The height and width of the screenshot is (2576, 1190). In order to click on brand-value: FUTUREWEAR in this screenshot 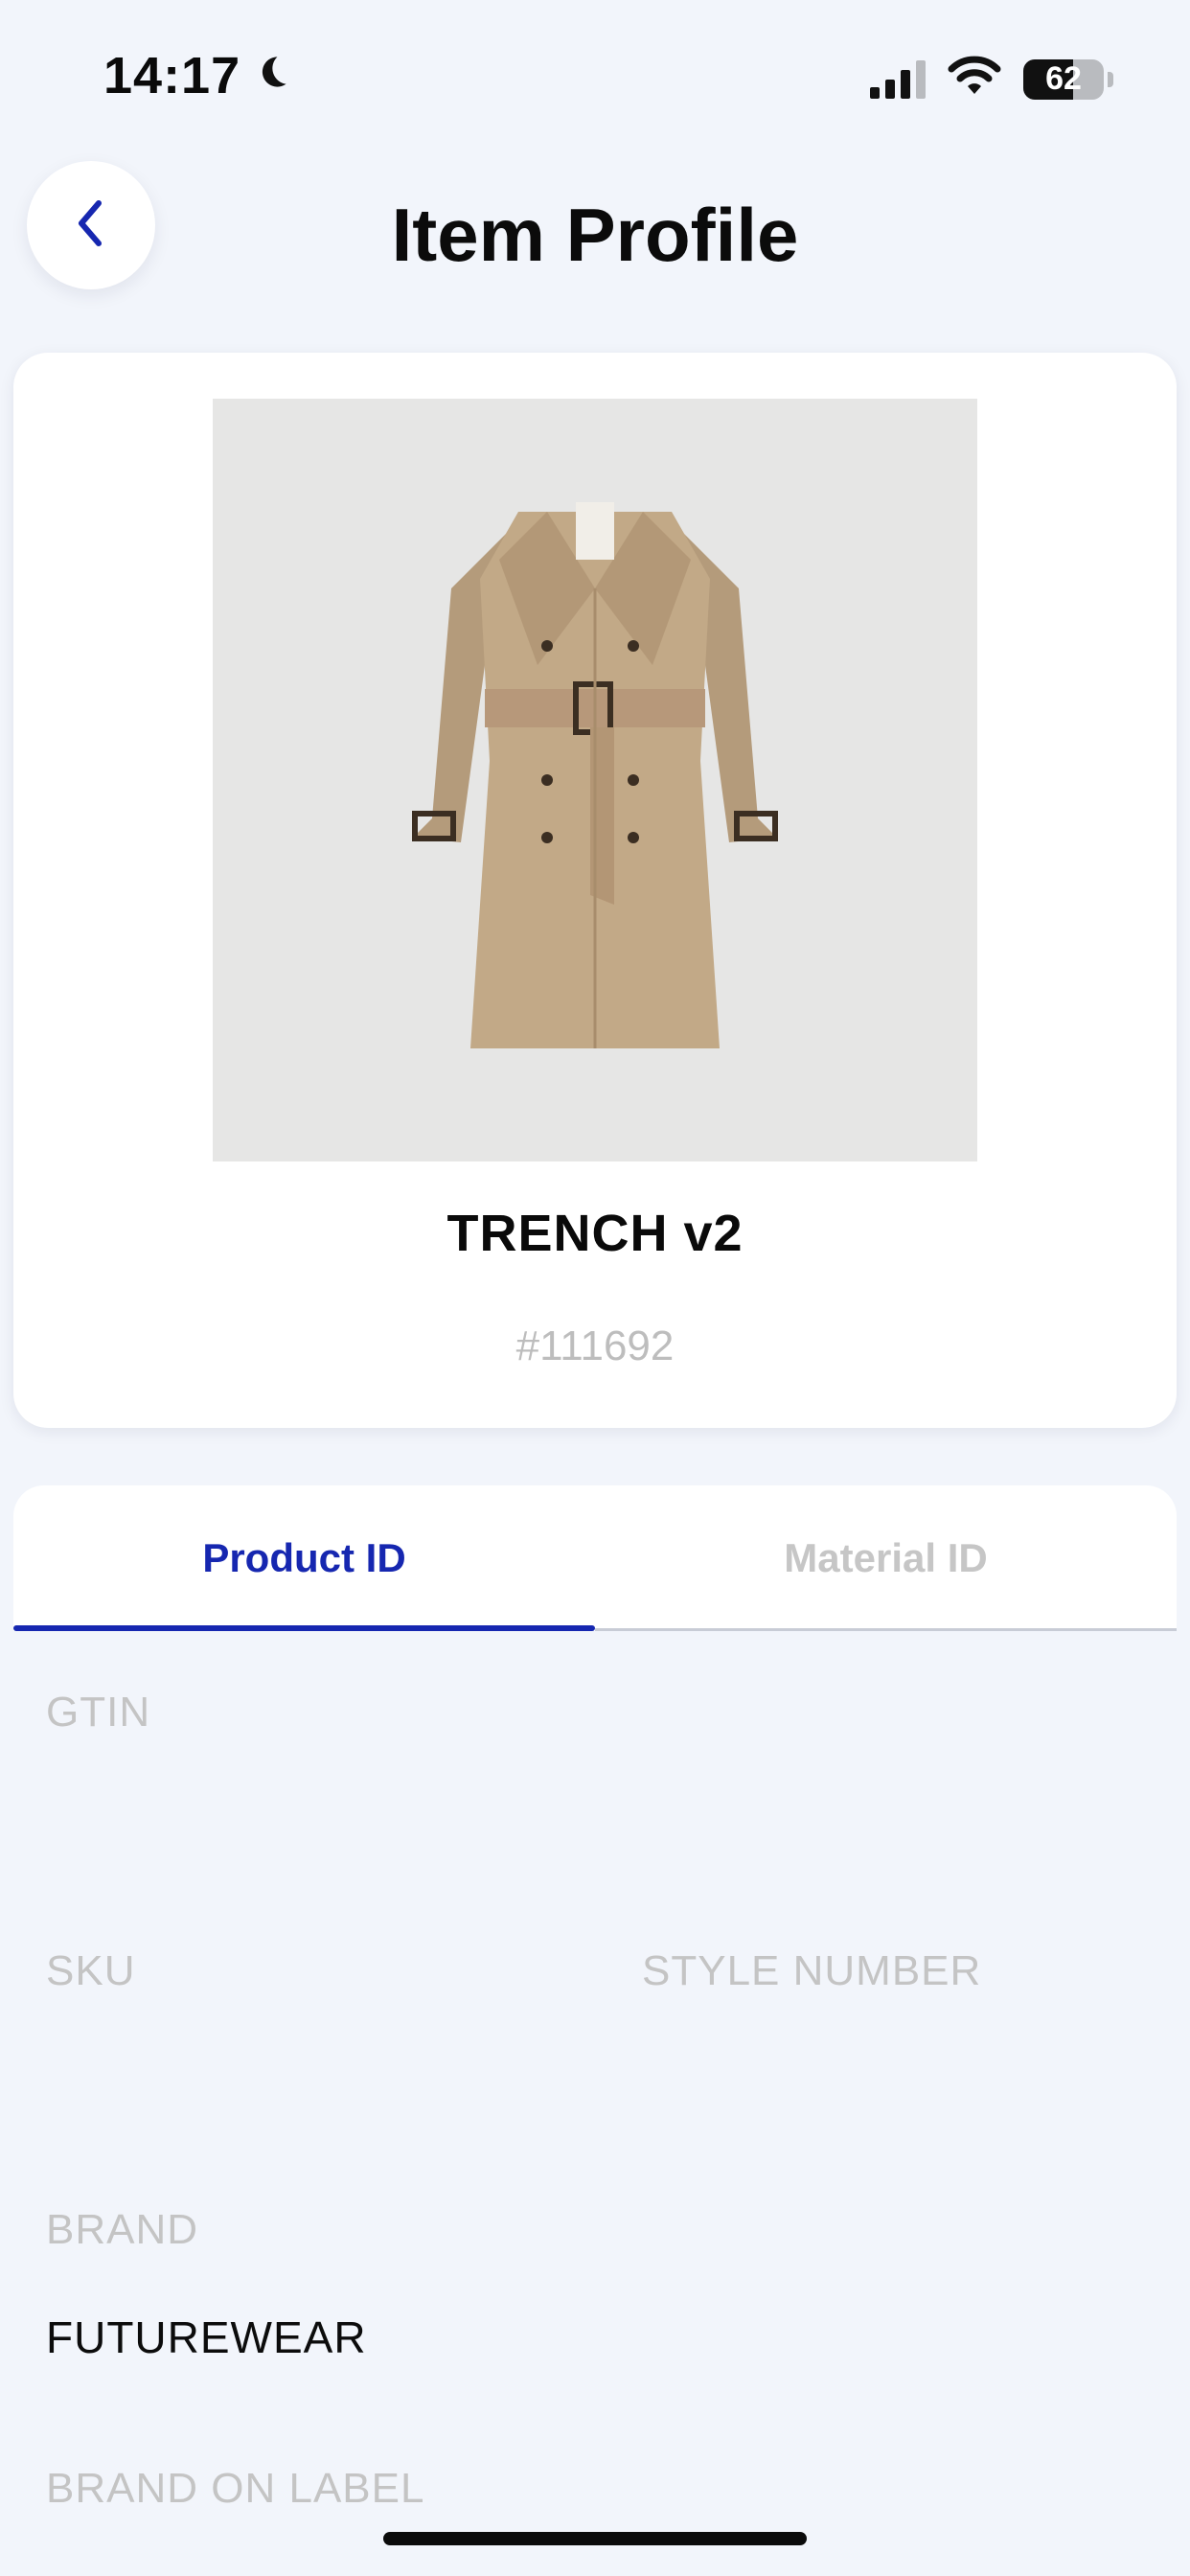, I will do `click(207, 2337)`.